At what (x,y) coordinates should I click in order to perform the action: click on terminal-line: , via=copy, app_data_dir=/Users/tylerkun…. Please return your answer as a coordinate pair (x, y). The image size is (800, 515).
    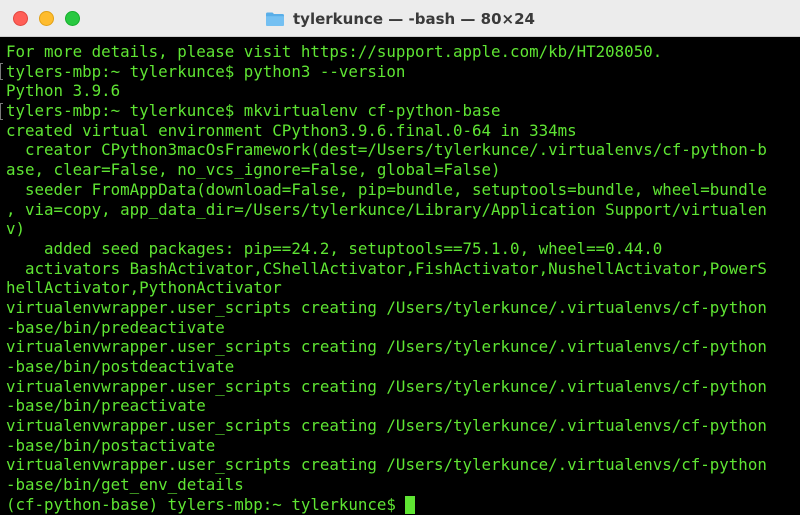
    Looking at the image, I should click on (386, 209).